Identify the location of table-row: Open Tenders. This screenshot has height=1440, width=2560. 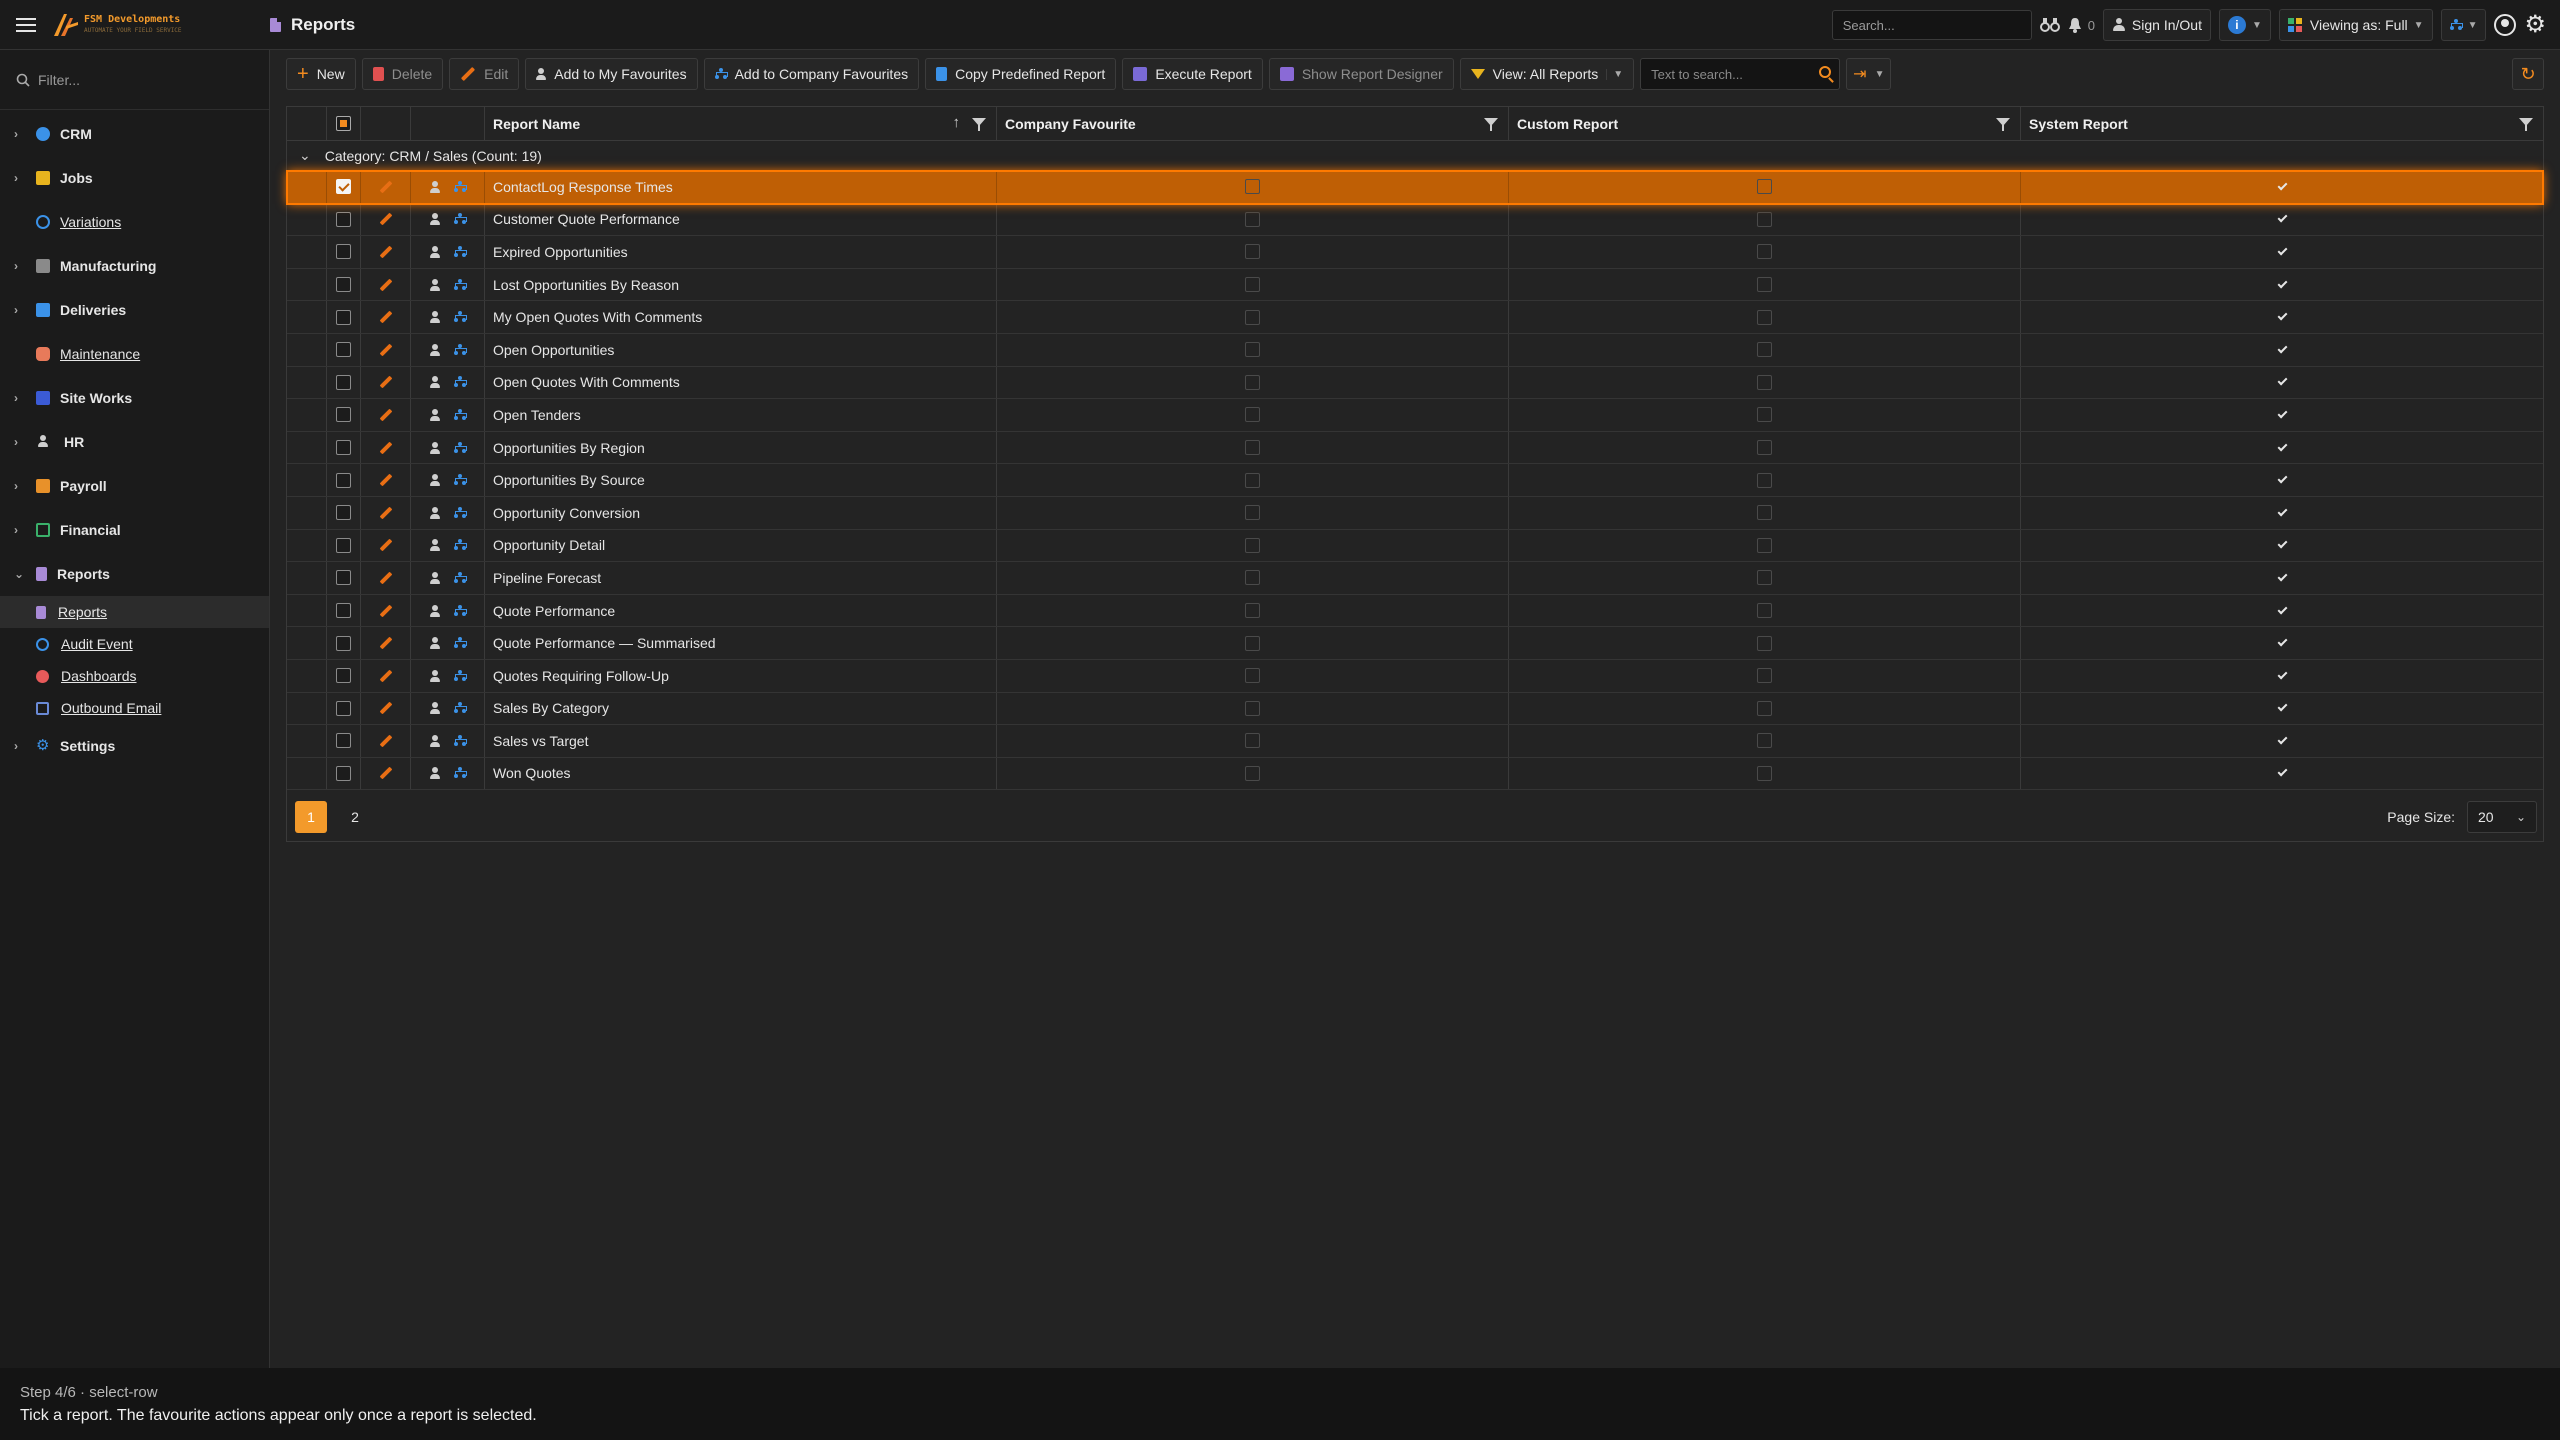
(1415, 415).